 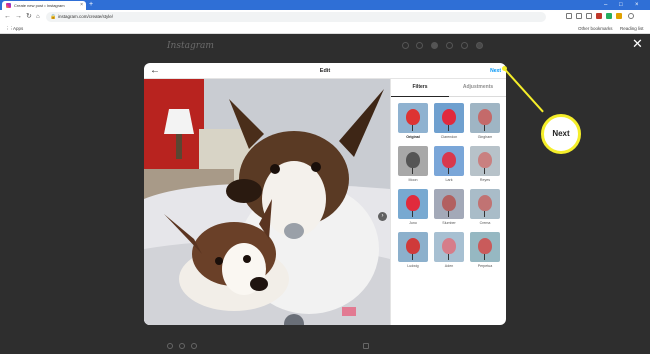 I want to click on home-icon: ⌂, so click(x=38, y=17).